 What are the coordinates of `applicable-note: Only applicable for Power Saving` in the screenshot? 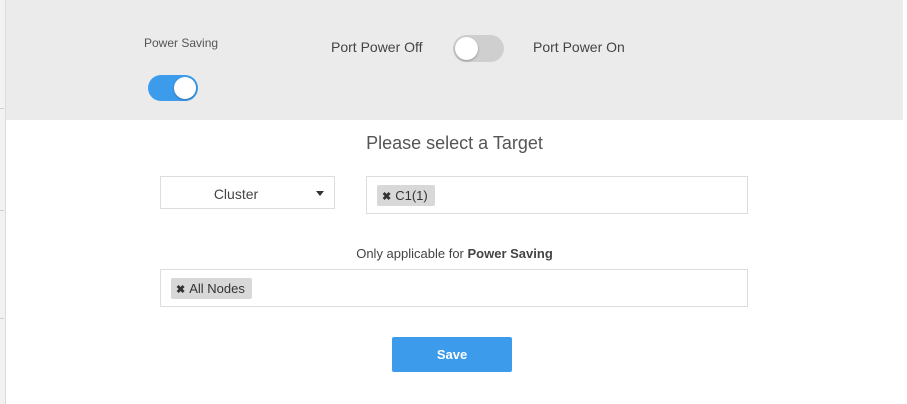 It's located at (454, 253).